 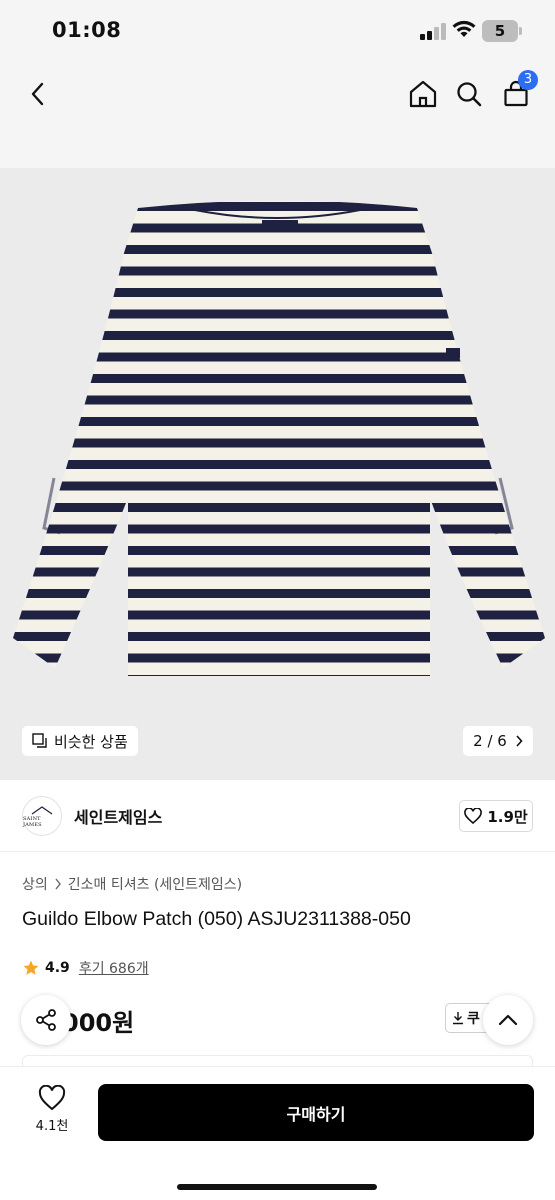 What do you see at coordinates (277, 115) in the screenshot?
I see `app-header: 3` at bounding box center [277, 115].